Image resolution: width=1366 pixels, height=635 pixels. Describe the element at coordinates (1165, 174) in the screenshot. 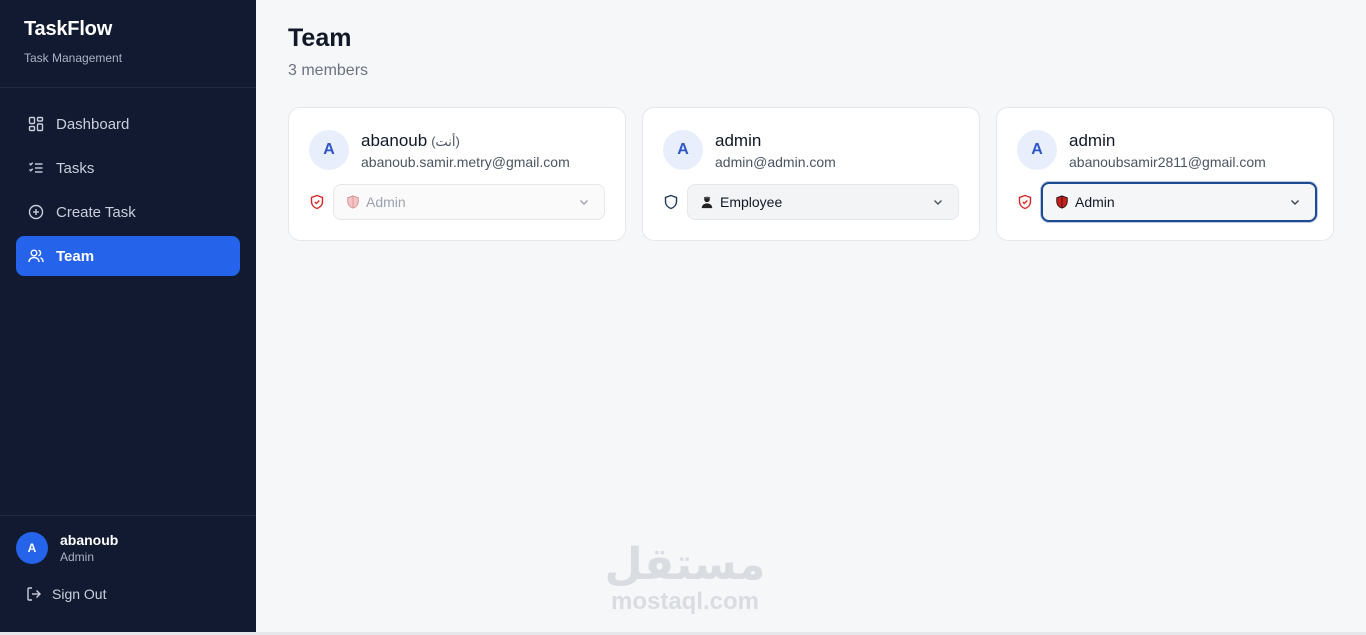

I see `member-card: A admin abanoubsamir2811@gmail.com Admin` at that location.